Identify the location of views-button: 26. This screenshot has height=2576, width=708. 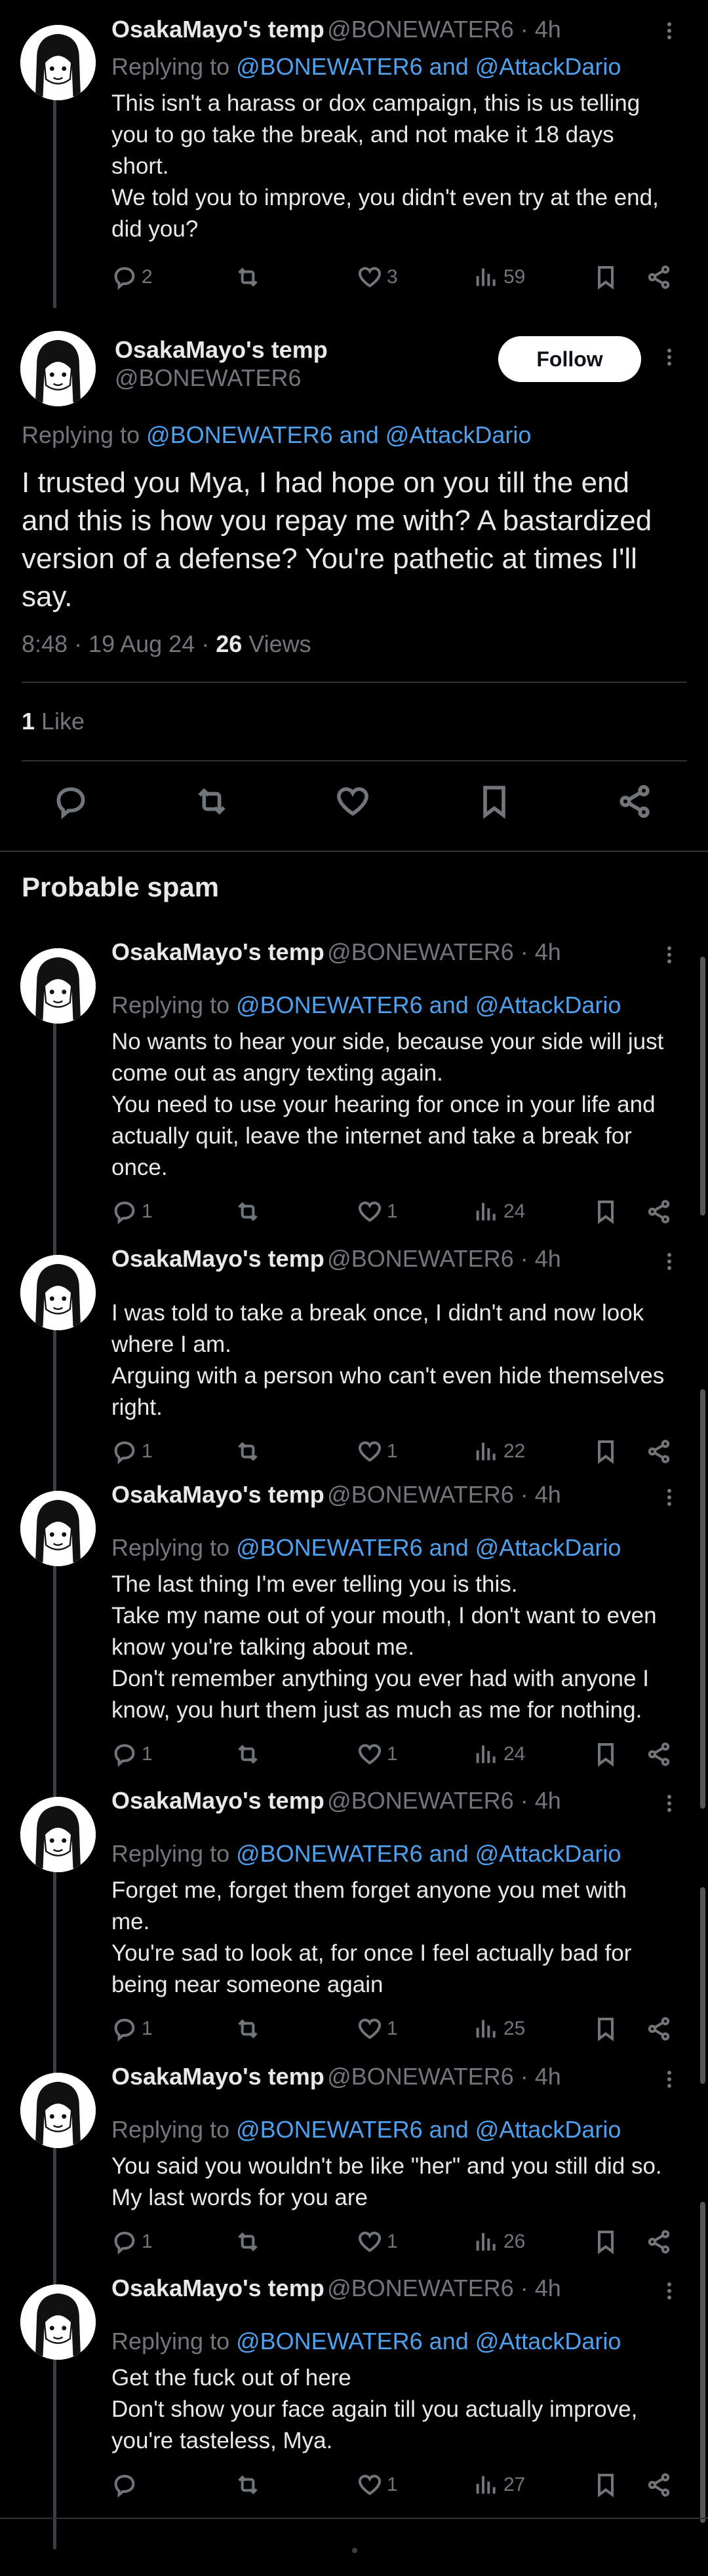
(499, 2242).